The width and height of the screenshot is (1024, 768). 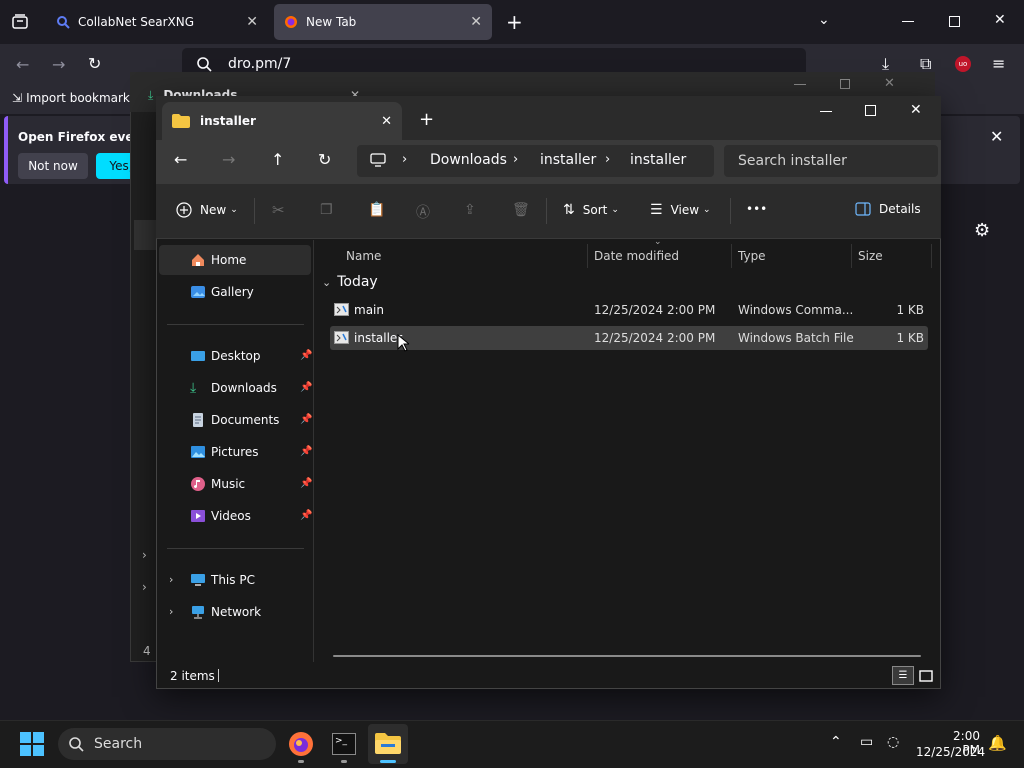 I want to click on bg-minimize-icon, so click(x=800, y=84).